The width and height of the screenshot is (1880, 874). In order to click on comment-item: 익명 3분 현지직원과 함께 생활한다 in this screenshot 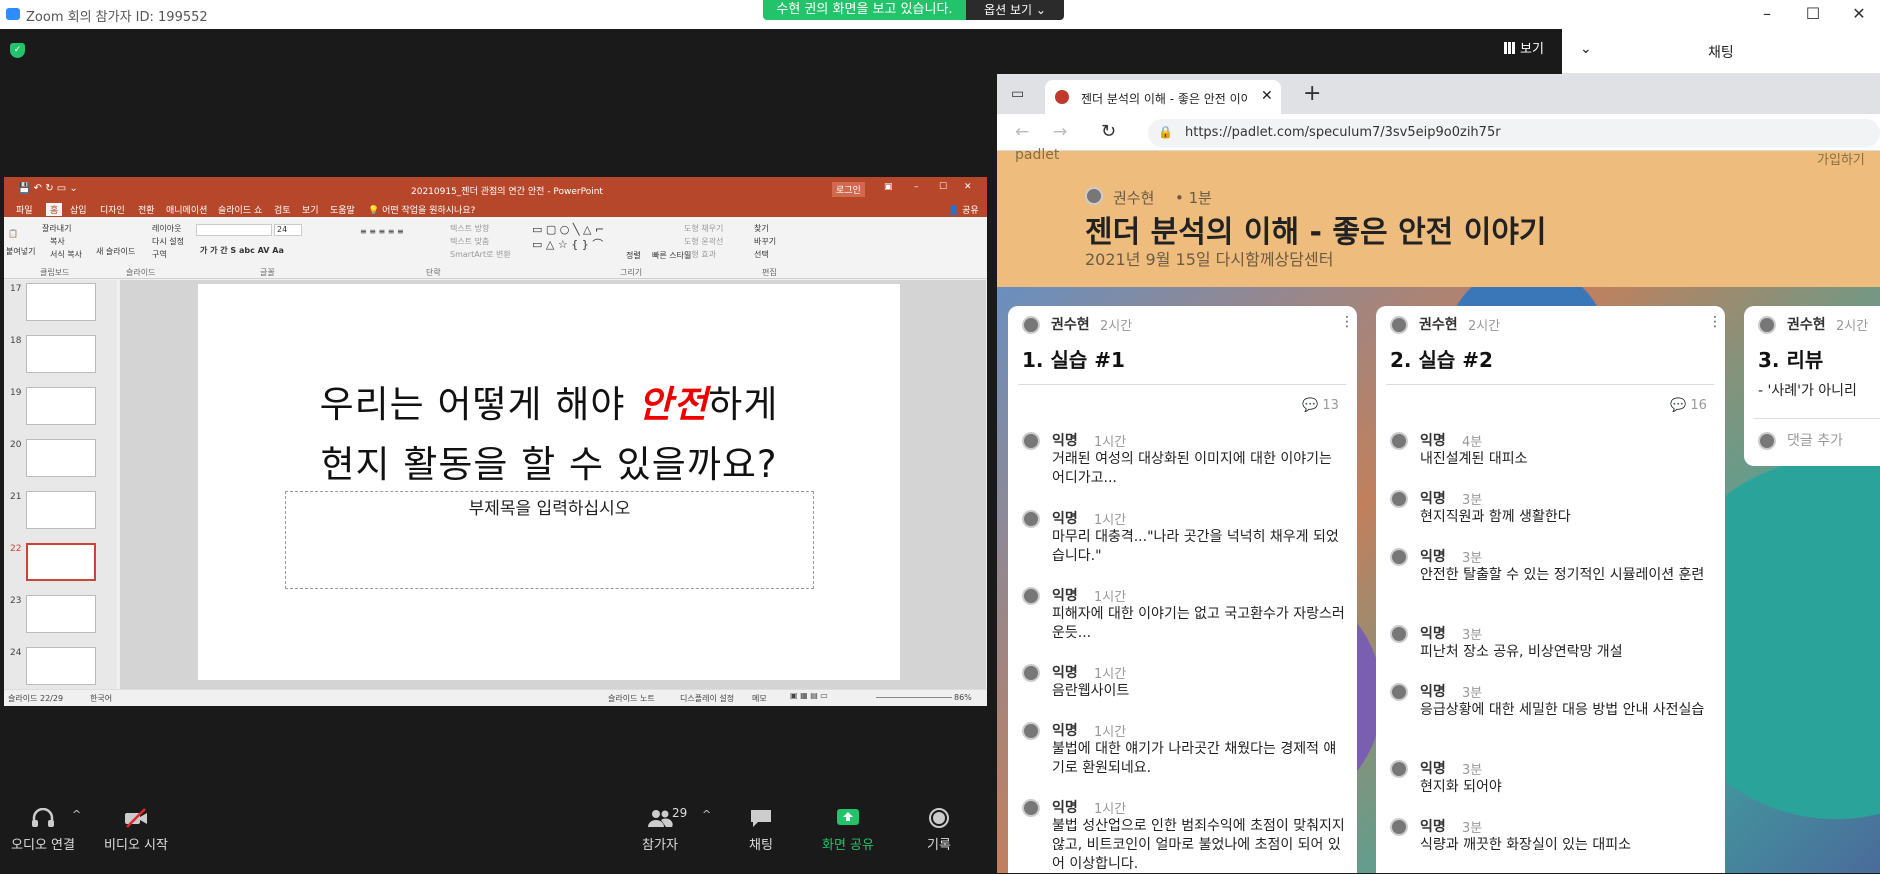, I will do `click(1553, 517)`.